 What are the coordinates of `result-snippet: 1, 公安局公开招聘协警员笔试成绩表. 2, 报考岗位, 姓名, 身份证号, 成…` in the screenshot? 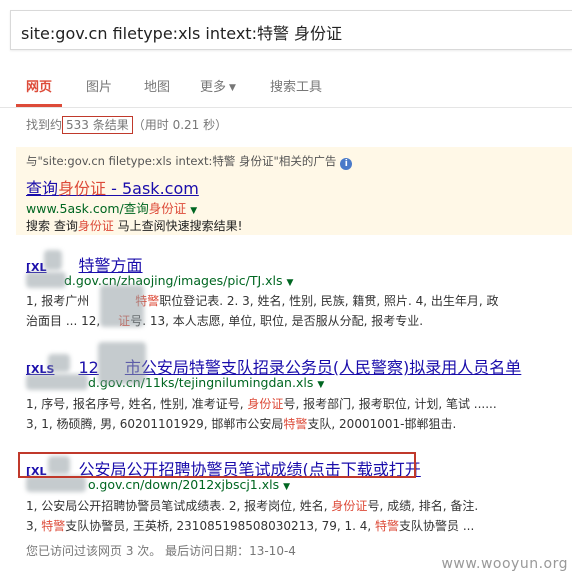 It's located at (252, 506).